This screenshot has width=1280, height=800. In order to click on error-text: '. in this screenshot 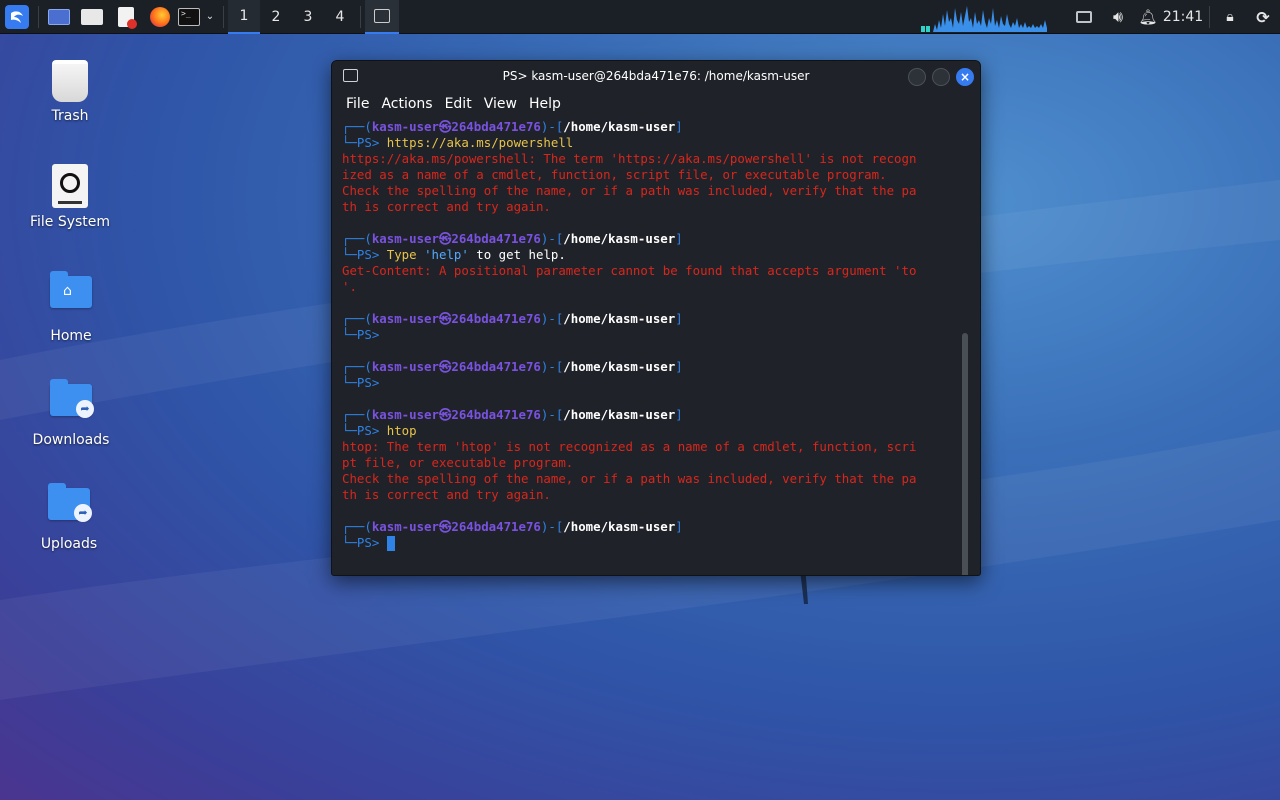, I will do `click(349, 286)`.